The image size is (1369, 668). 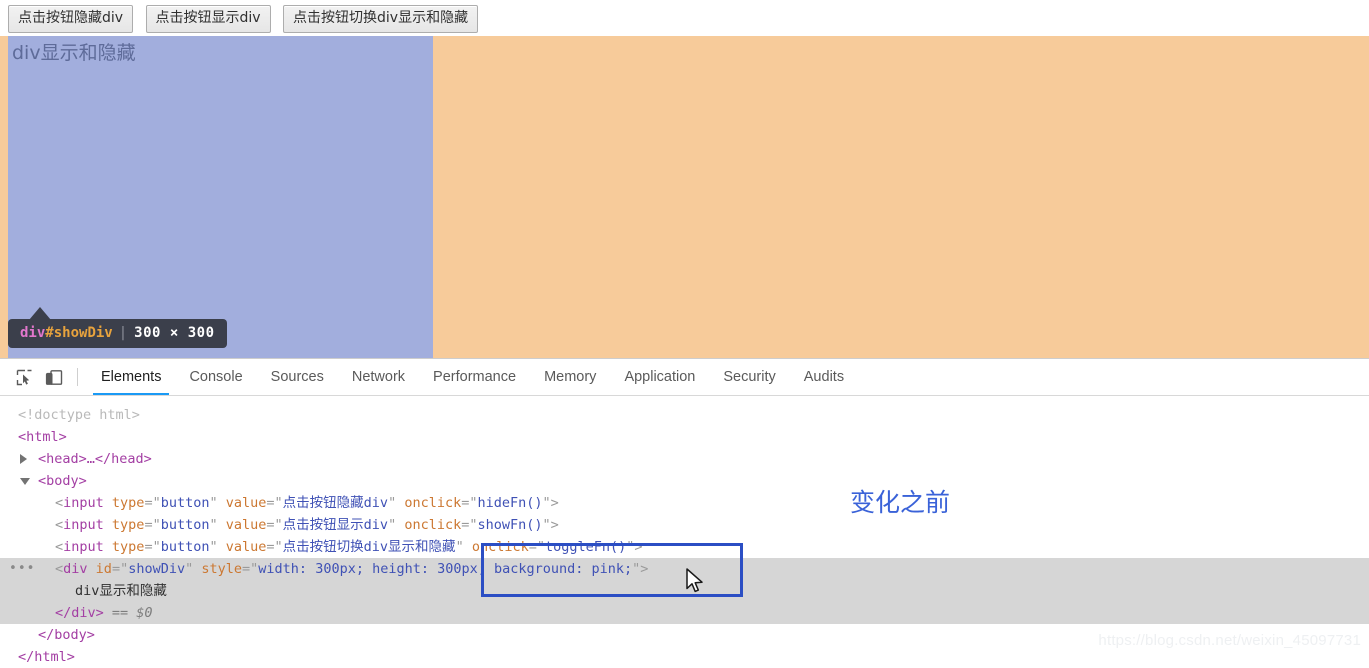 I want to click on input-tag-3: input, so click(x=83, y=547).